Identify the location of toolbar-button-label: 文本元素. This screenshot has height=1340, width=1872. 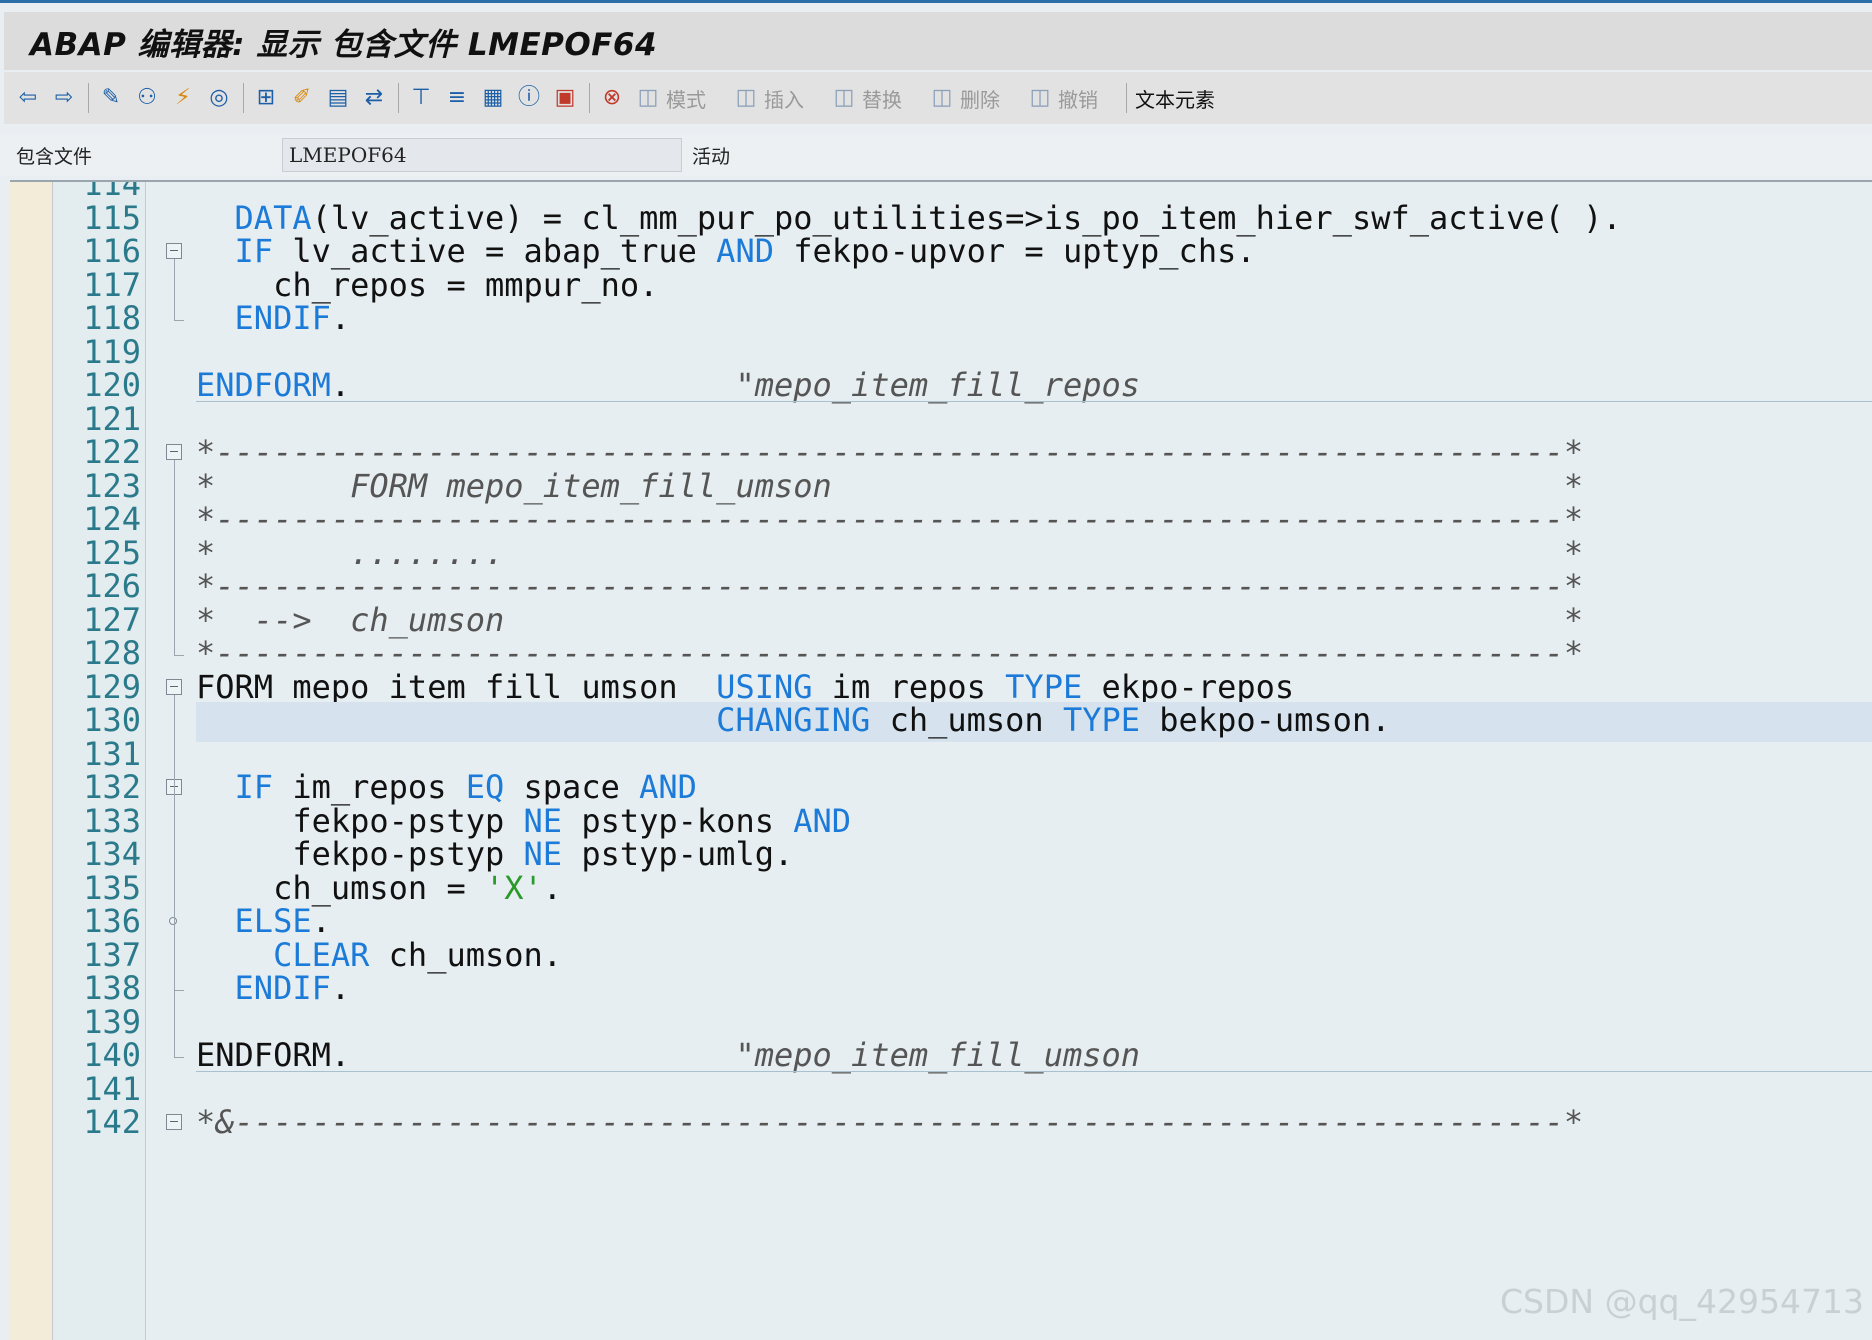
(1175, 99).